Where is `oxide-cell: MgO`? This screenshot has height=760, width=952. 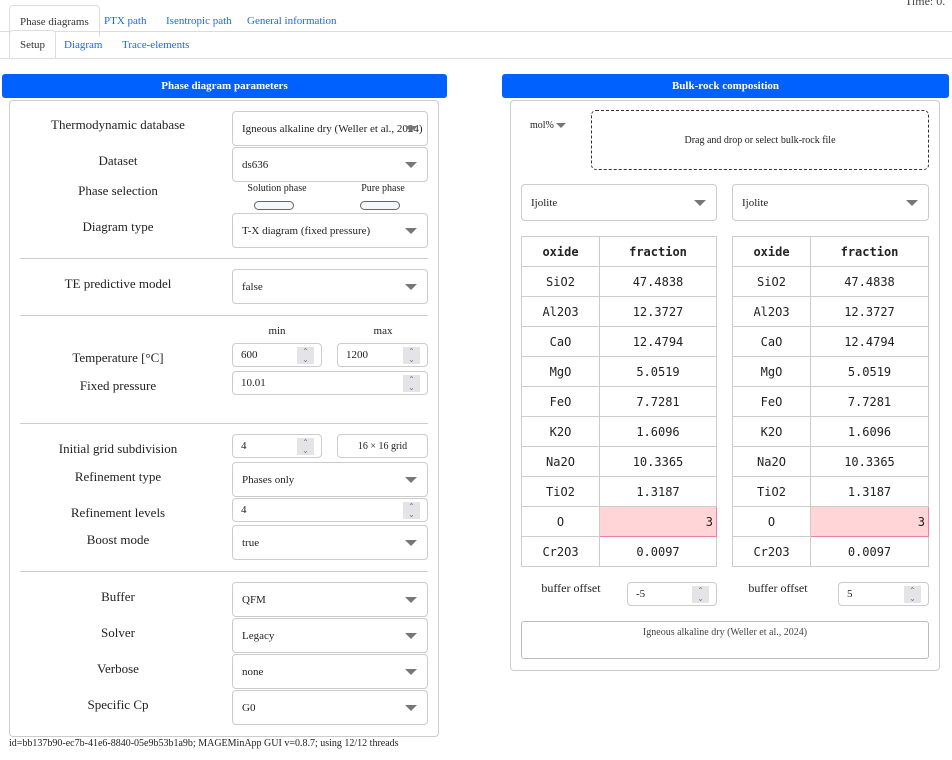
oxide-cell: MgO is located at coordinates (771, 371).